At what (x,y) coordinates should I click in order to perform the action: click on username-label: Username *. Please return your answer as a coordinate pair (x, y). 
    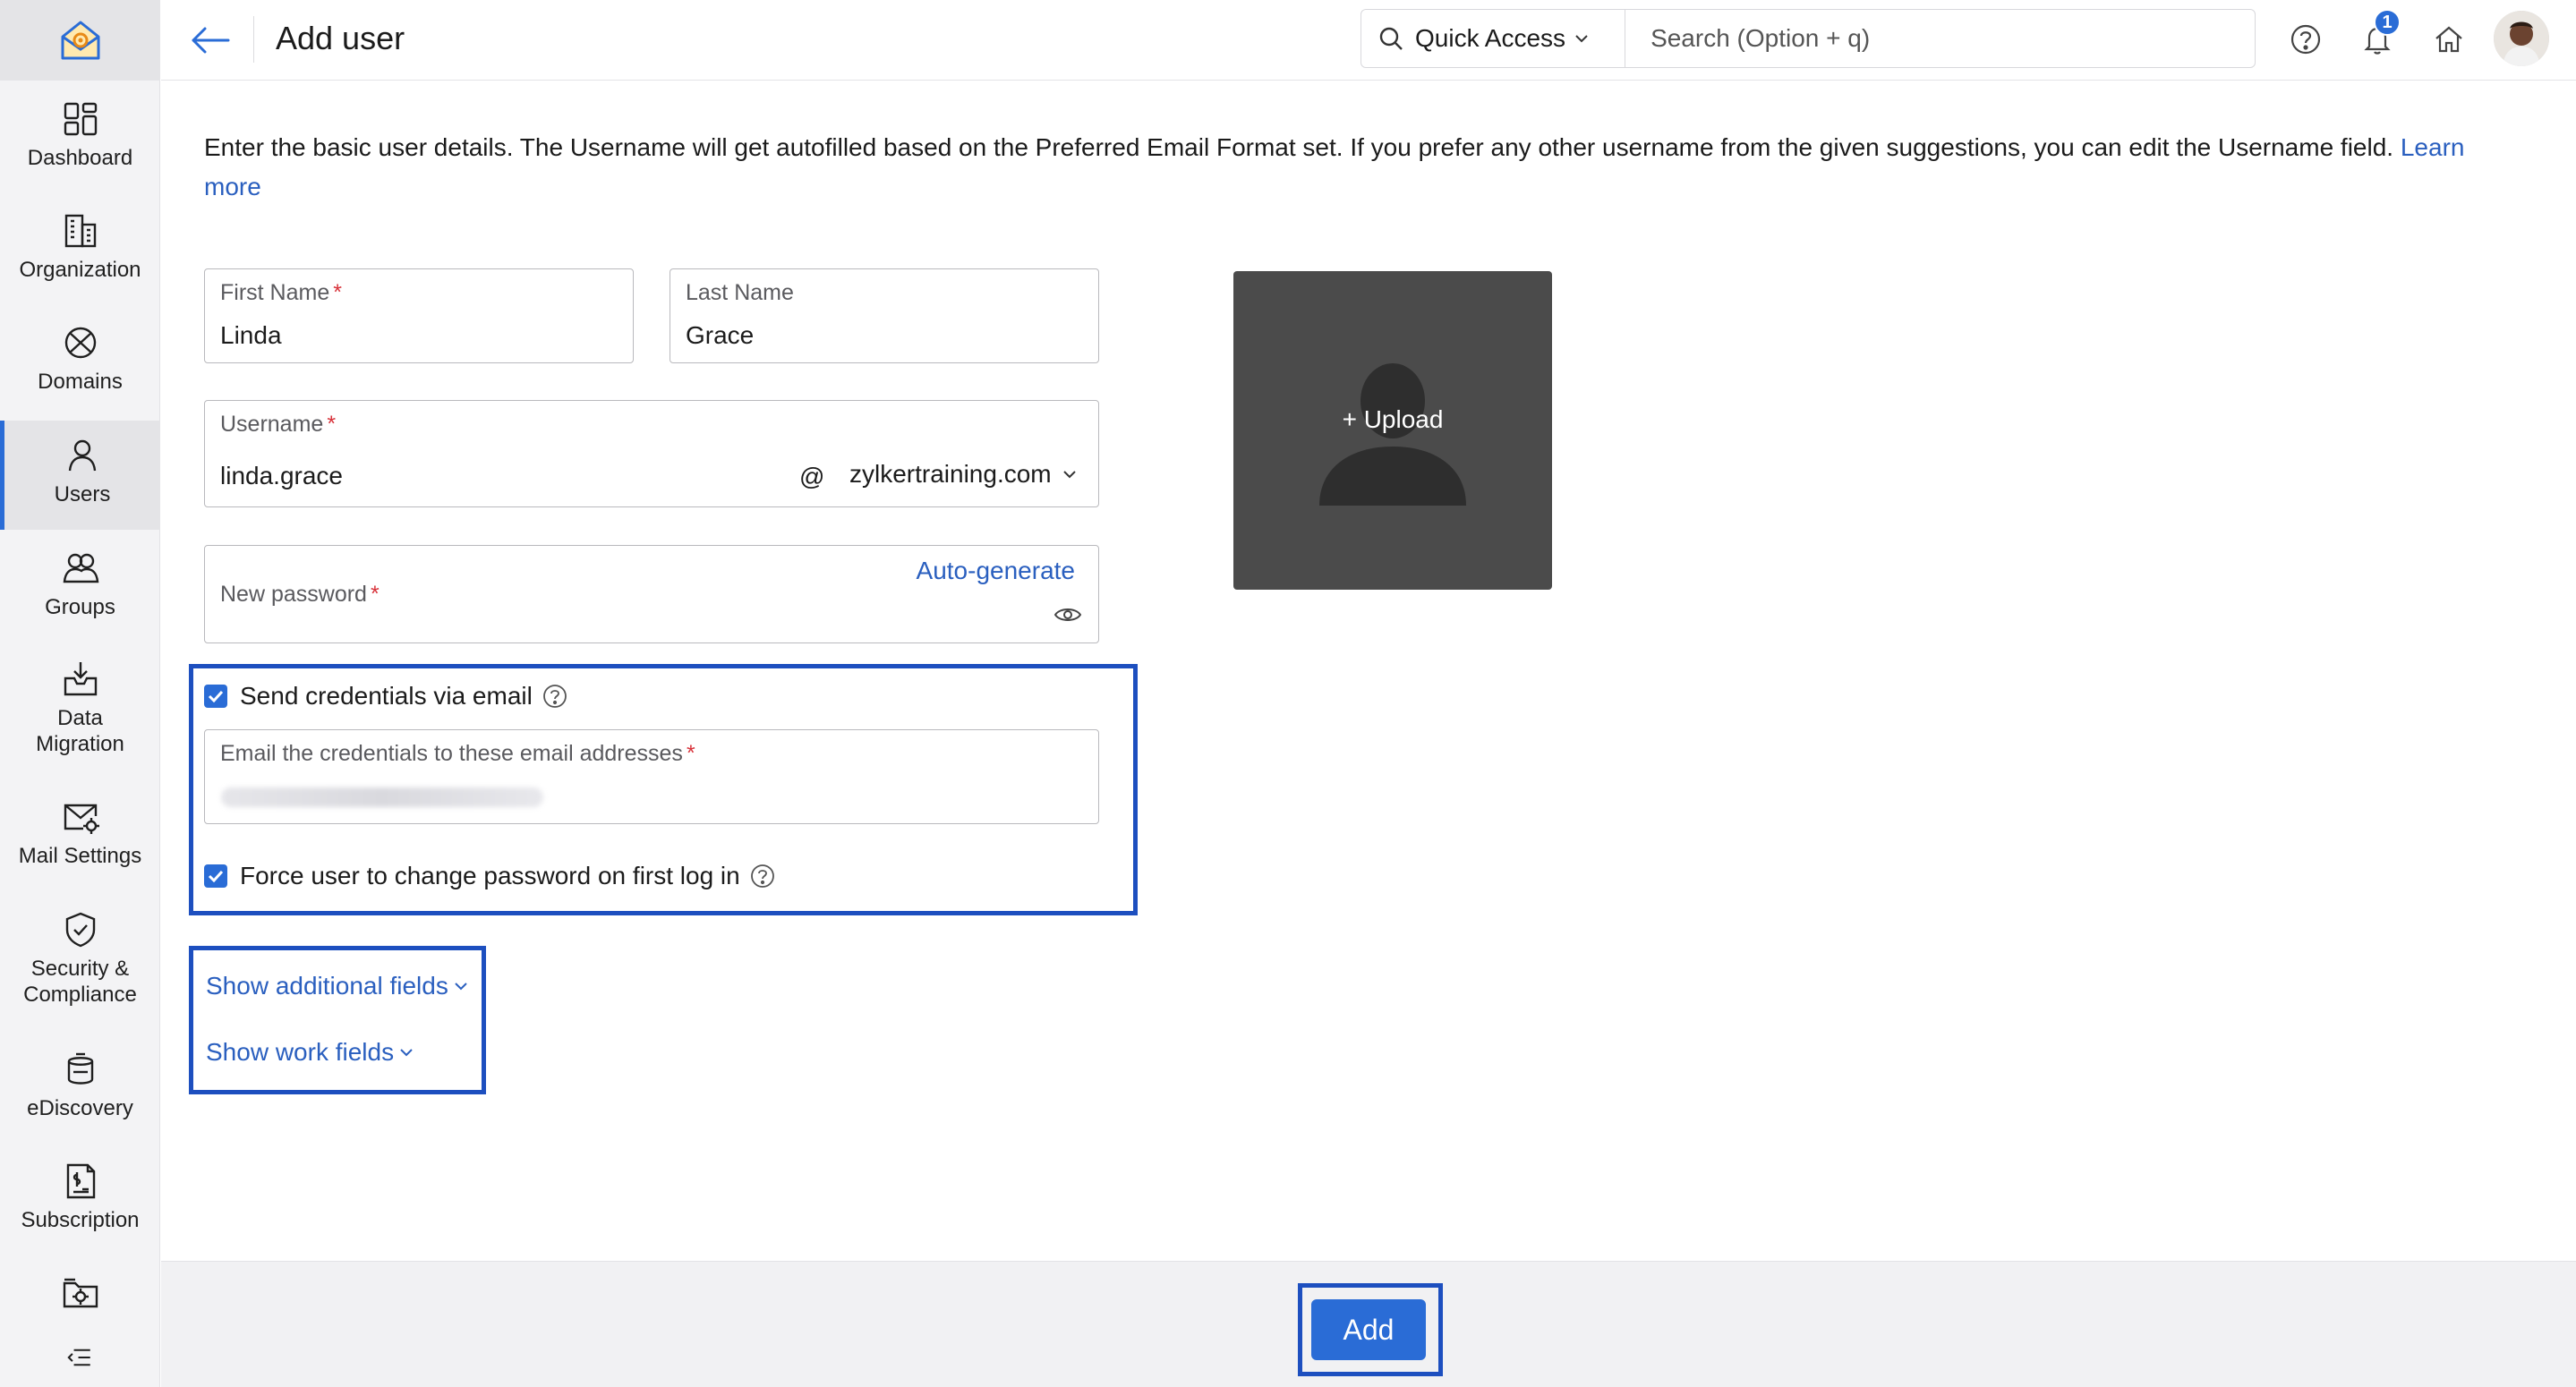
    Looking at the image, I should click on (278, 425).